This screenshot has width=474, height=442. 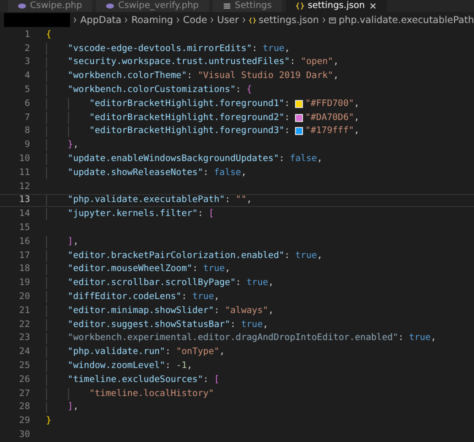 I want to click on line-number: 7, so click(x=27, y=117).